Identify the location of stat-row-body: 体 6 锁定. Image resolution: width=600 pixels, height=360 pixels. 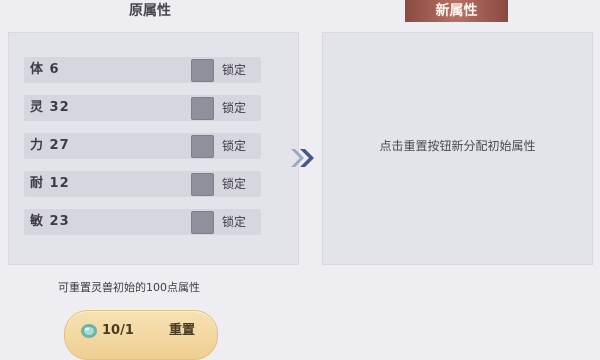
(142, 70).